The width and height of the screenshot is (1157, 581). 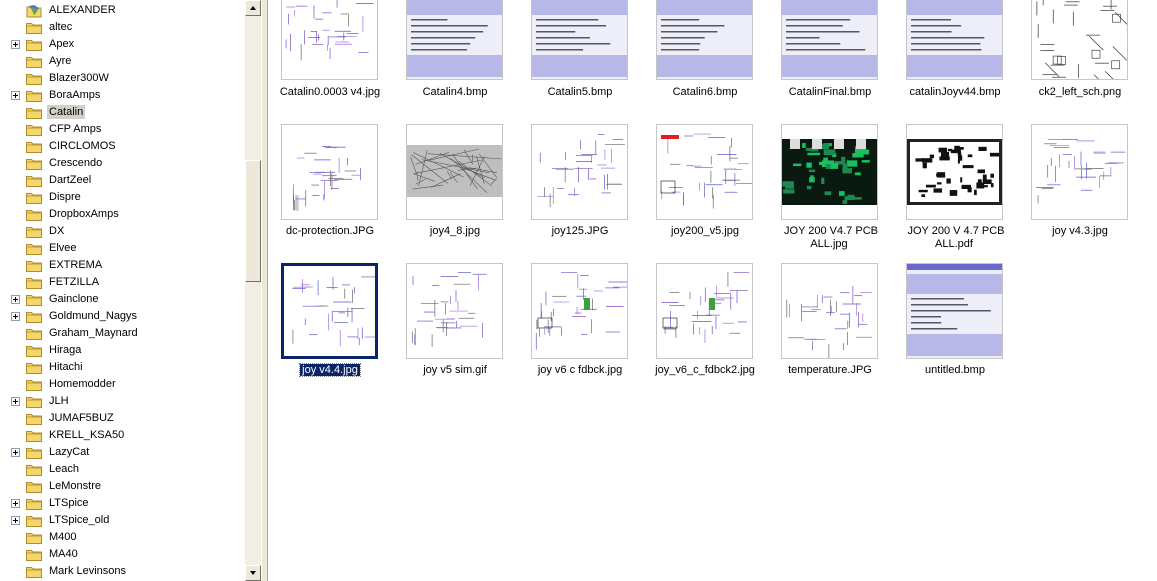 I want to click on tree-item-mark-levinsons: Mark Levinsons, so click(x=122, y=571).